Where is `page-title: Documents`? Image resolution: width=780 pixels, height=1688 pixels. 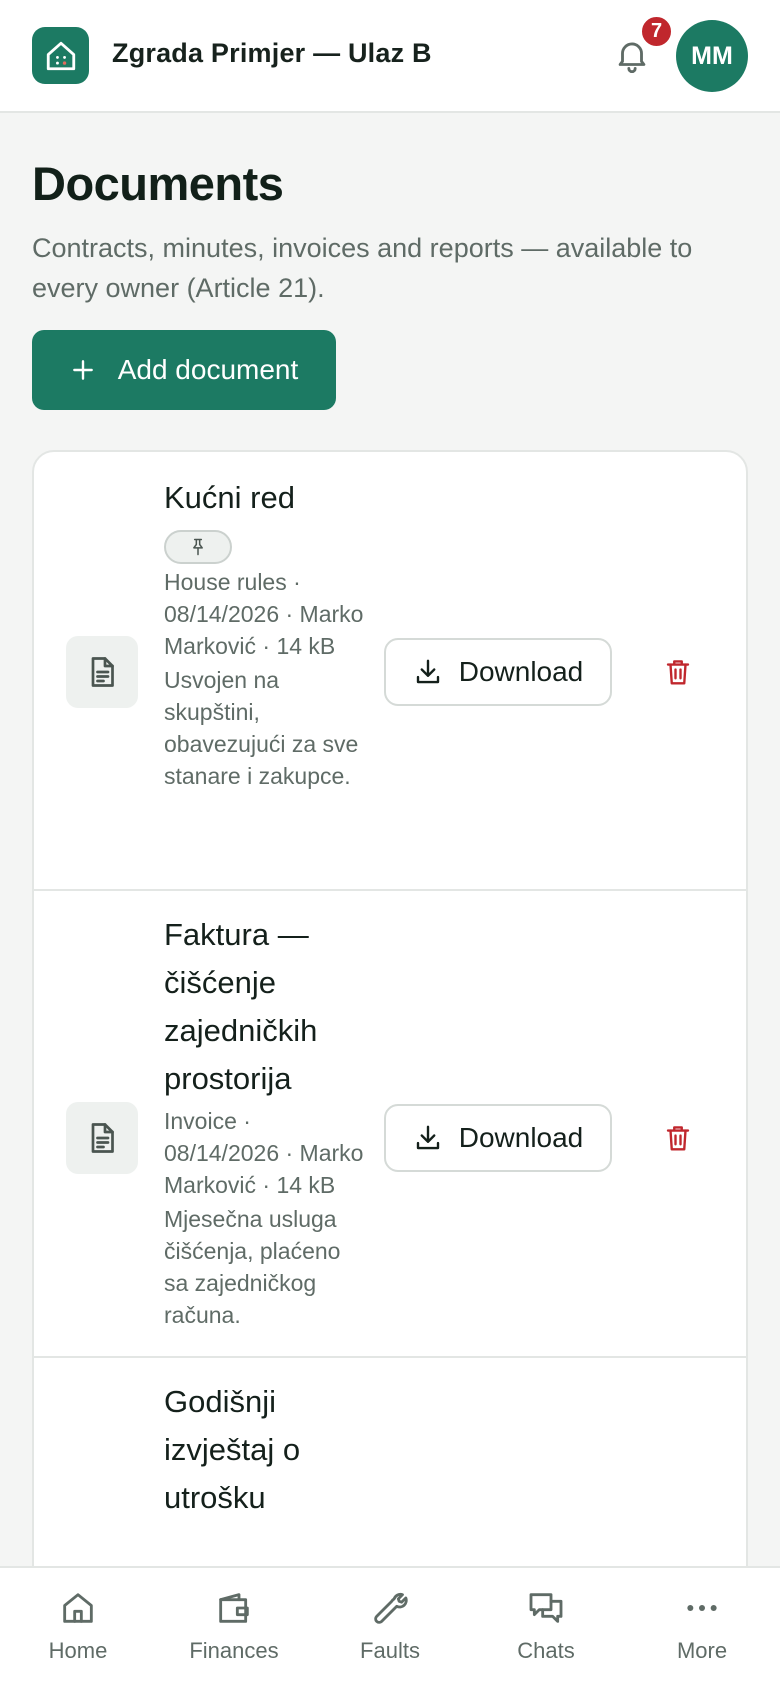
page-title: Documents is located at coordinates (158, 183).